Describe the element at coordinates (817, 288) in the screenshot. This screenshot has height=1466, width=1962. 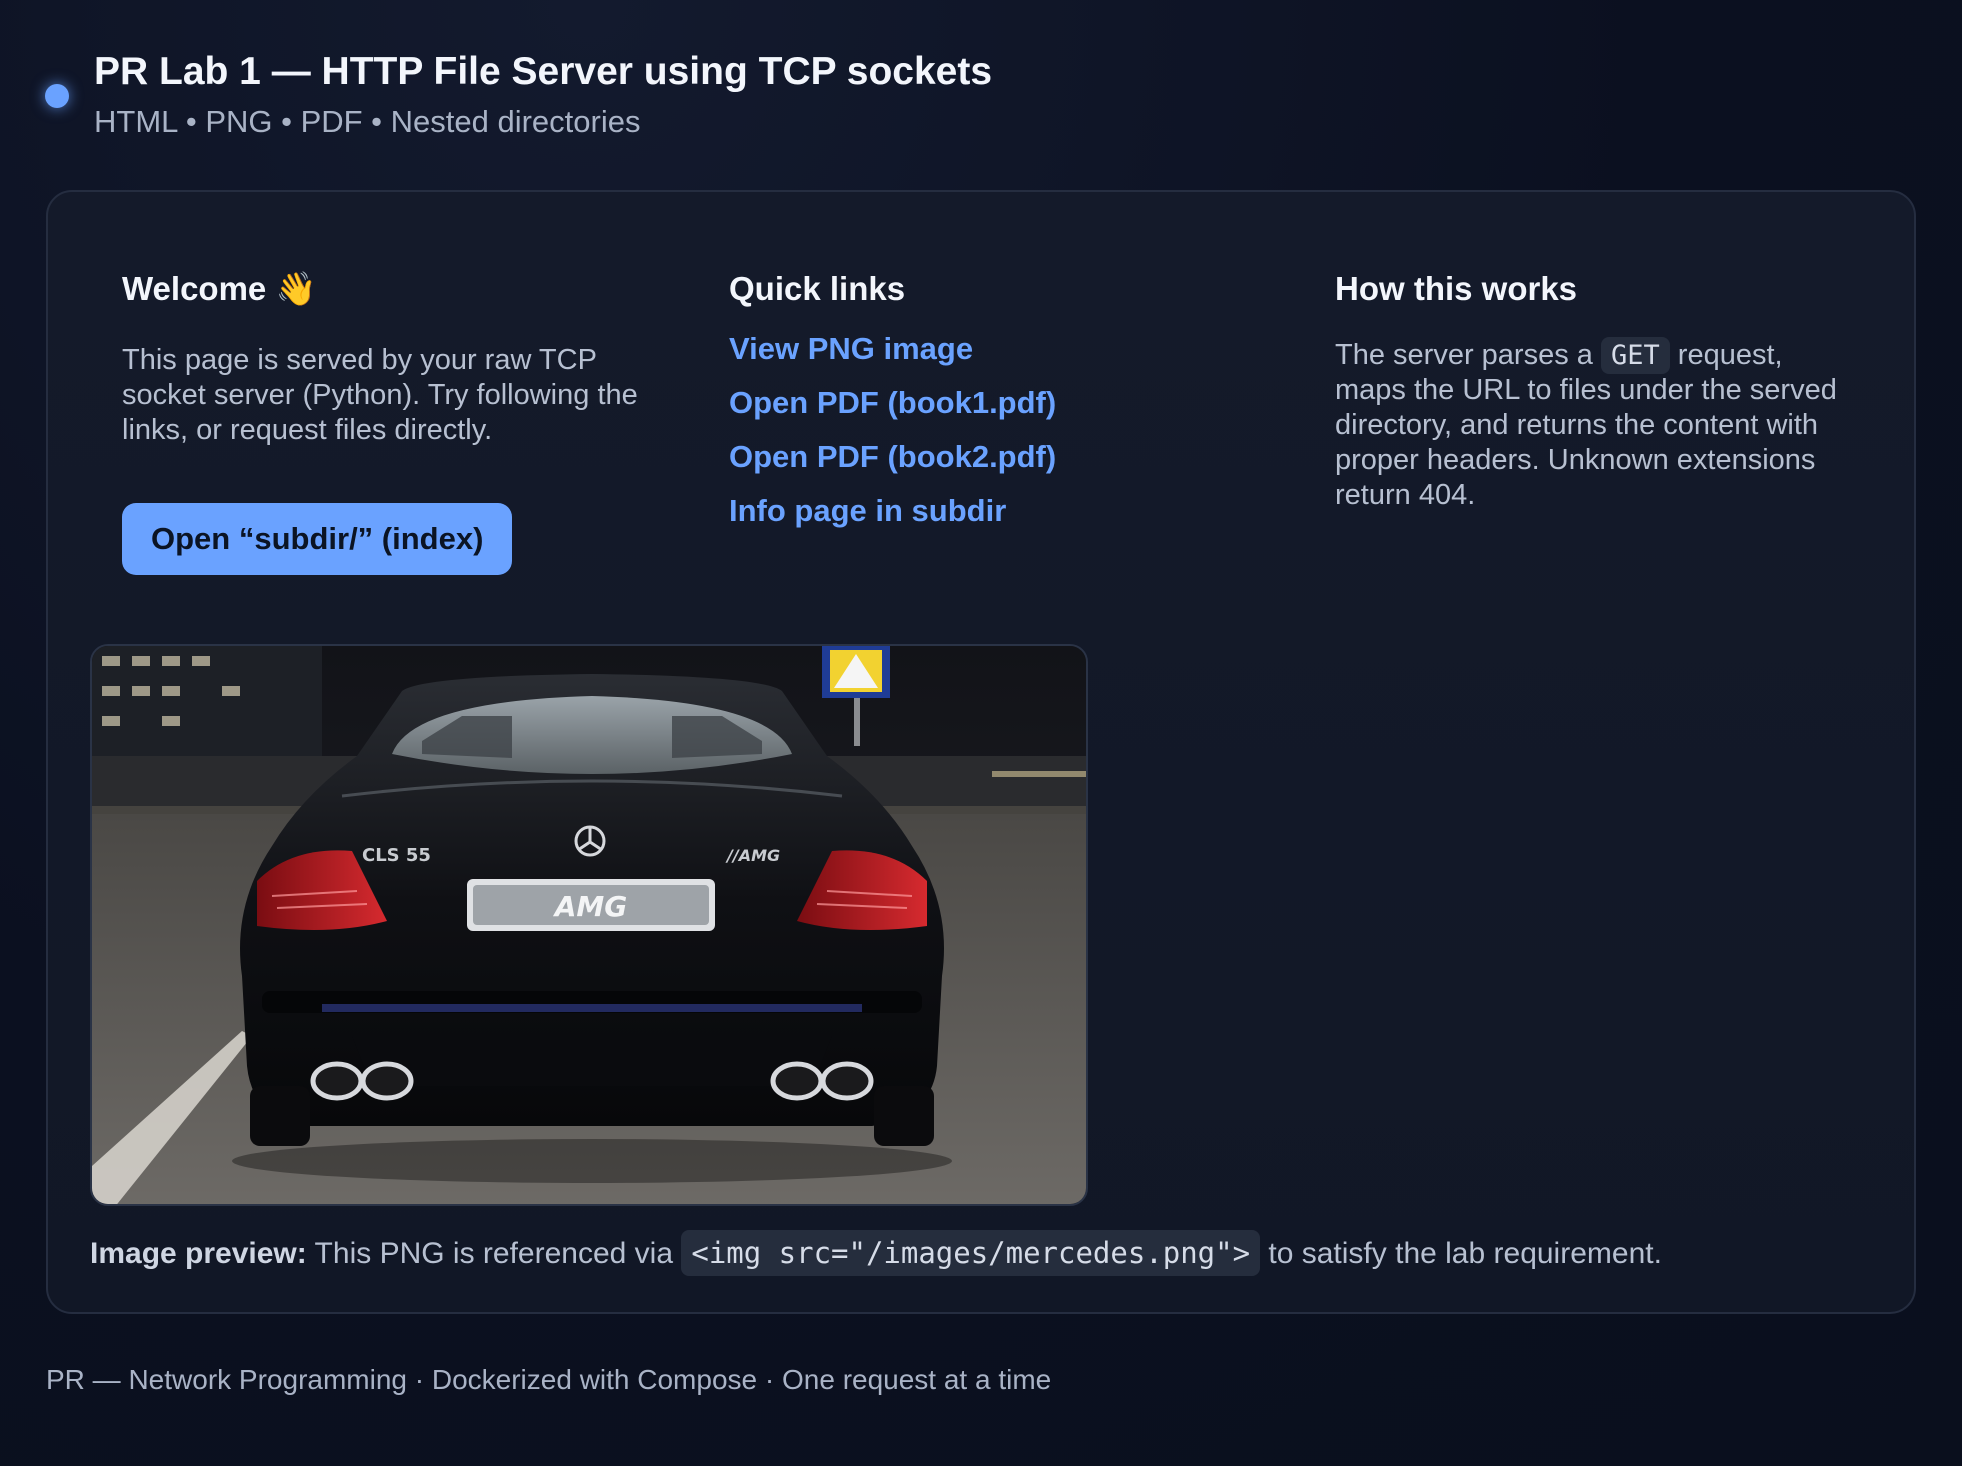
I see `quick-links-heading: Quick links` at that location.